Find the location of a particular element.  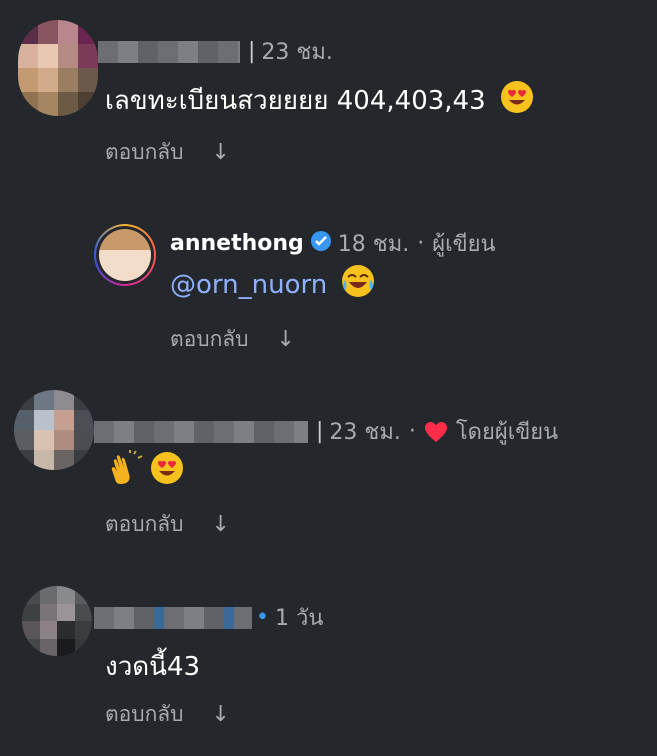

comment-text-row: @orn_nuorn is located at coordinates (272, 284).